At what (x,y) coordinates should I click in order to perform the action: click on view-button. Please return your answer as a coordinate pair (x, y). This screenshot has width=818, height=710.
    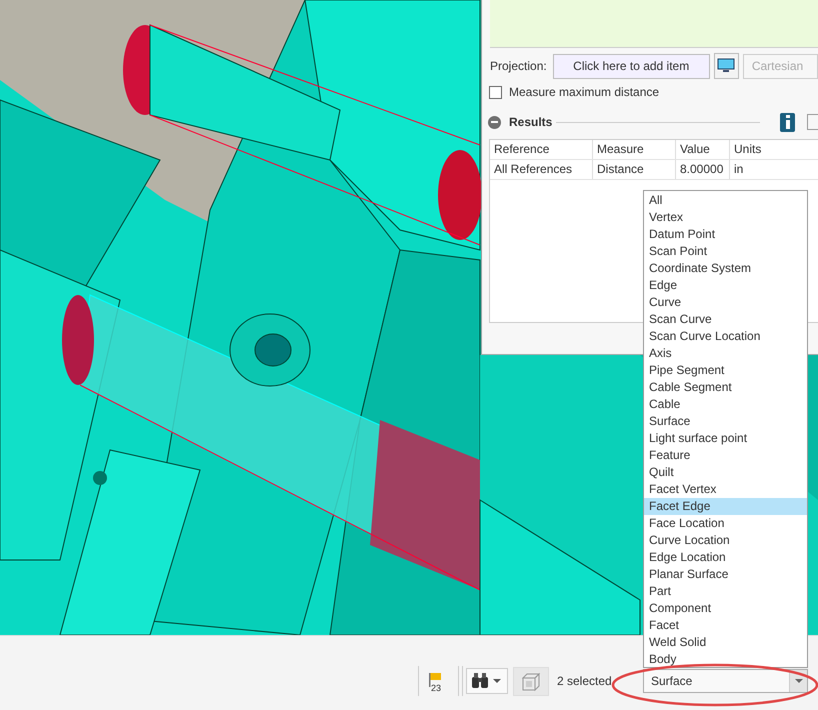
    Looking at the image, I should click on (726, 66).